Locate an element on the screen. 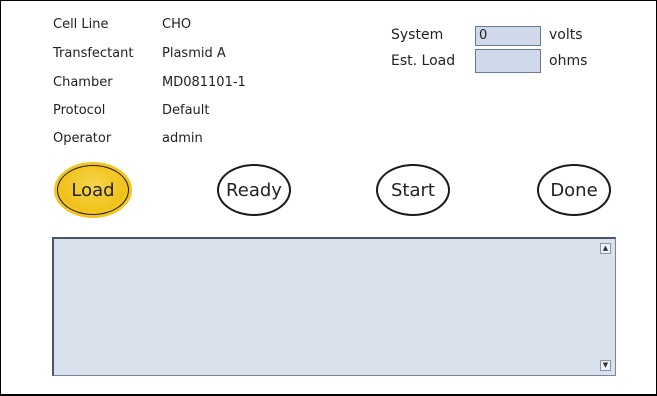 This screenshot has height=396, width=657. est-load-label: Est. Load is located at coordinates (423, 61).